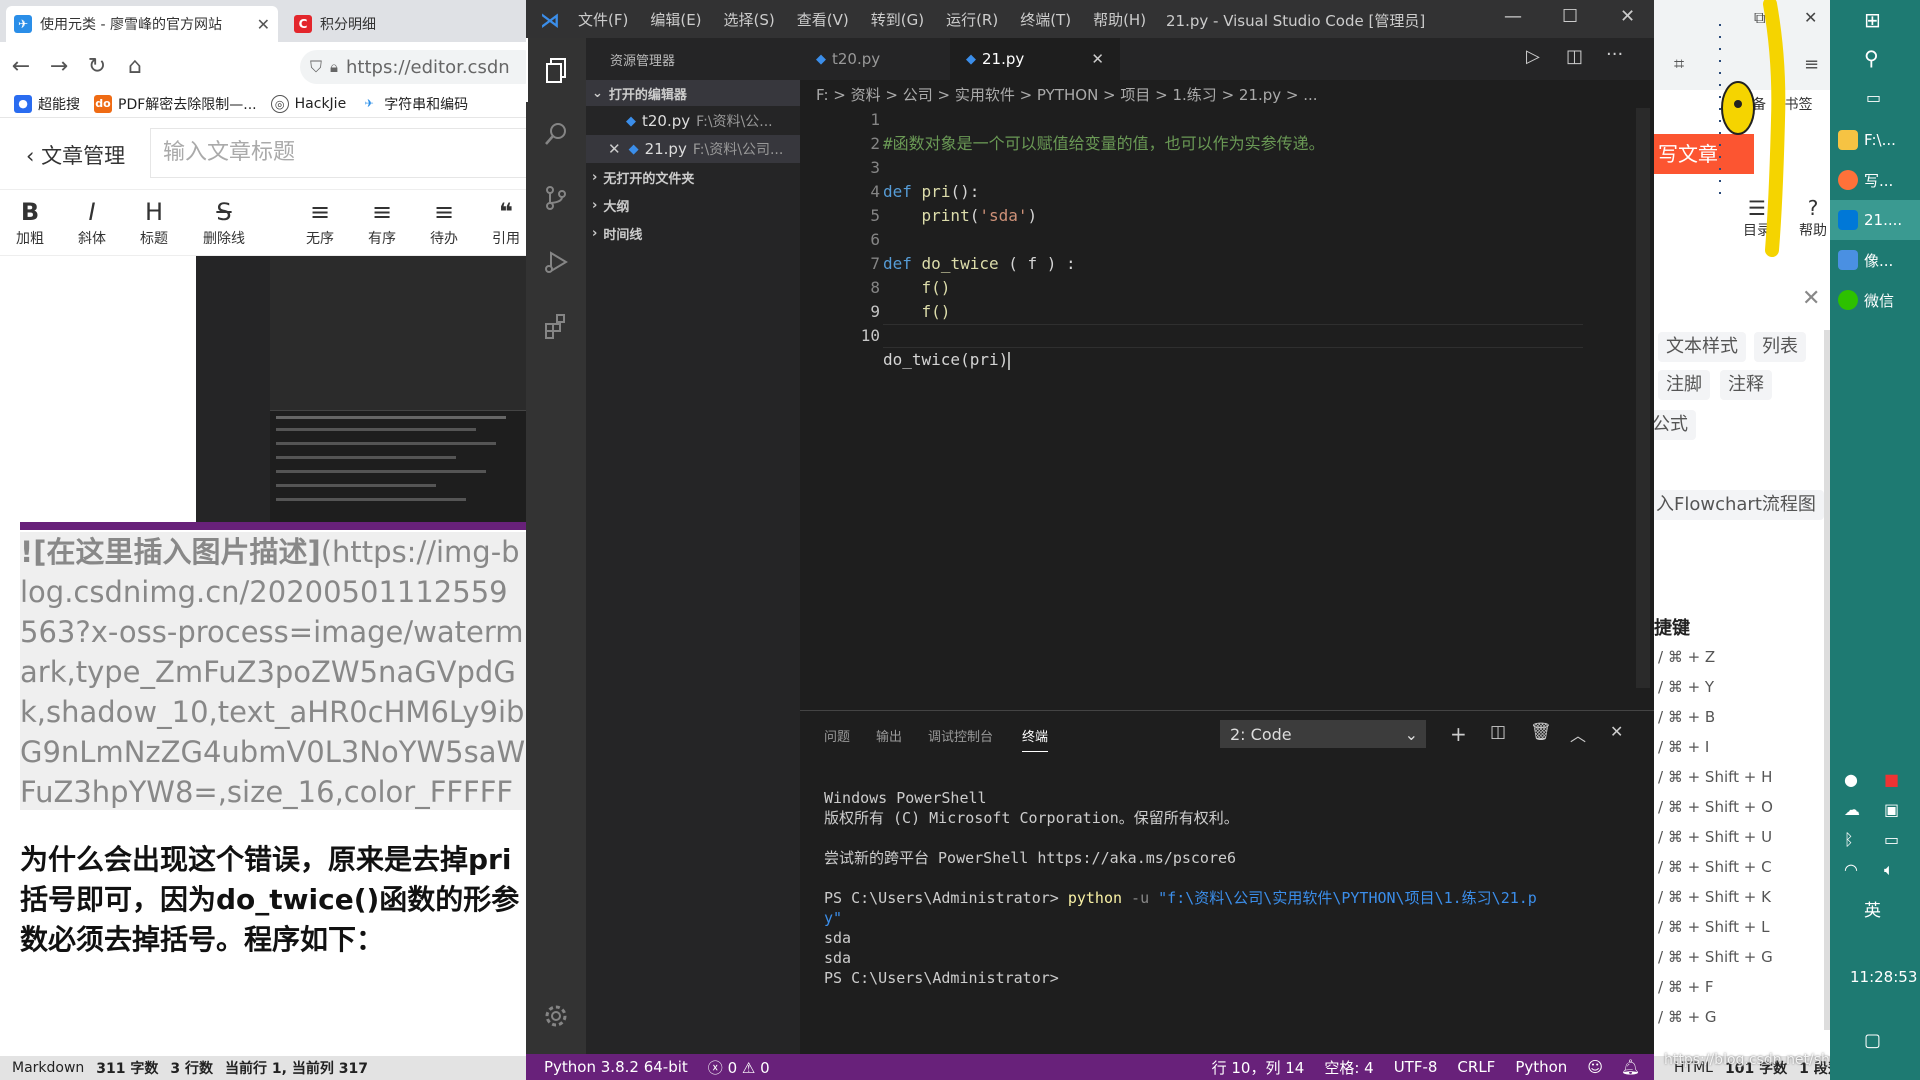 The height and width of the screenshot is (1080, 1920). What do you see at coordinates (413, 67) in the screenshot?
I see `address-bar: ⛉ 🔒︎ https://editor.csdn` at bounding box center [413, 67].